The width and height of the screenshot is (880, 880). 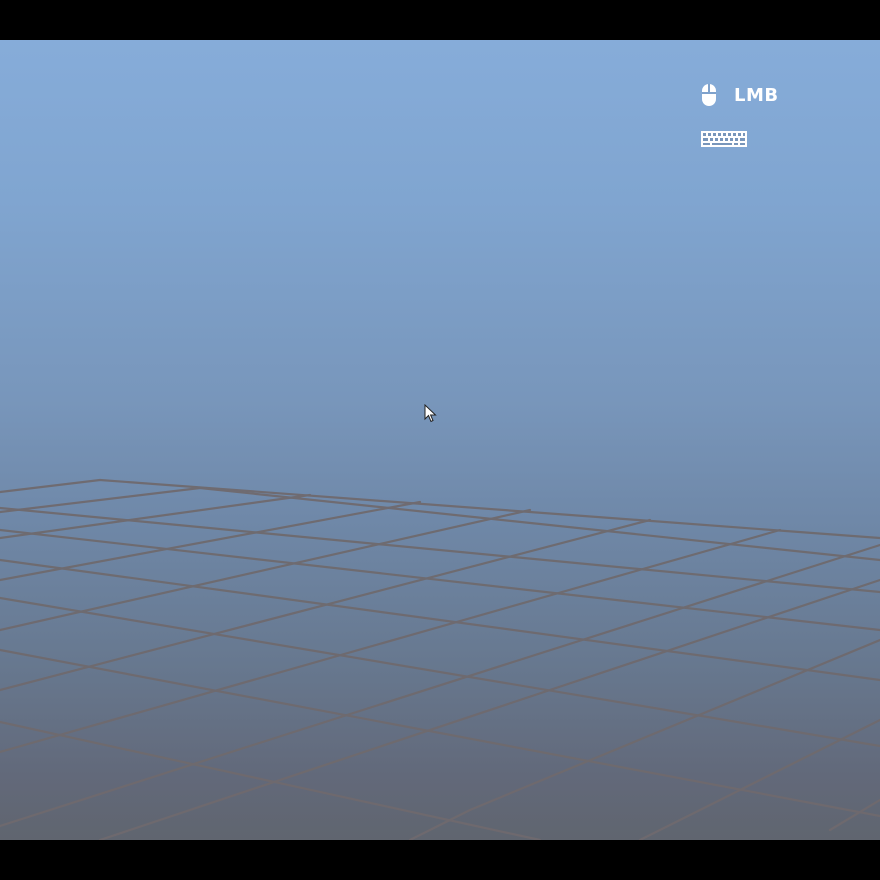 I want to click on mouse-indicator: LMB, so click(x=739, y=95).